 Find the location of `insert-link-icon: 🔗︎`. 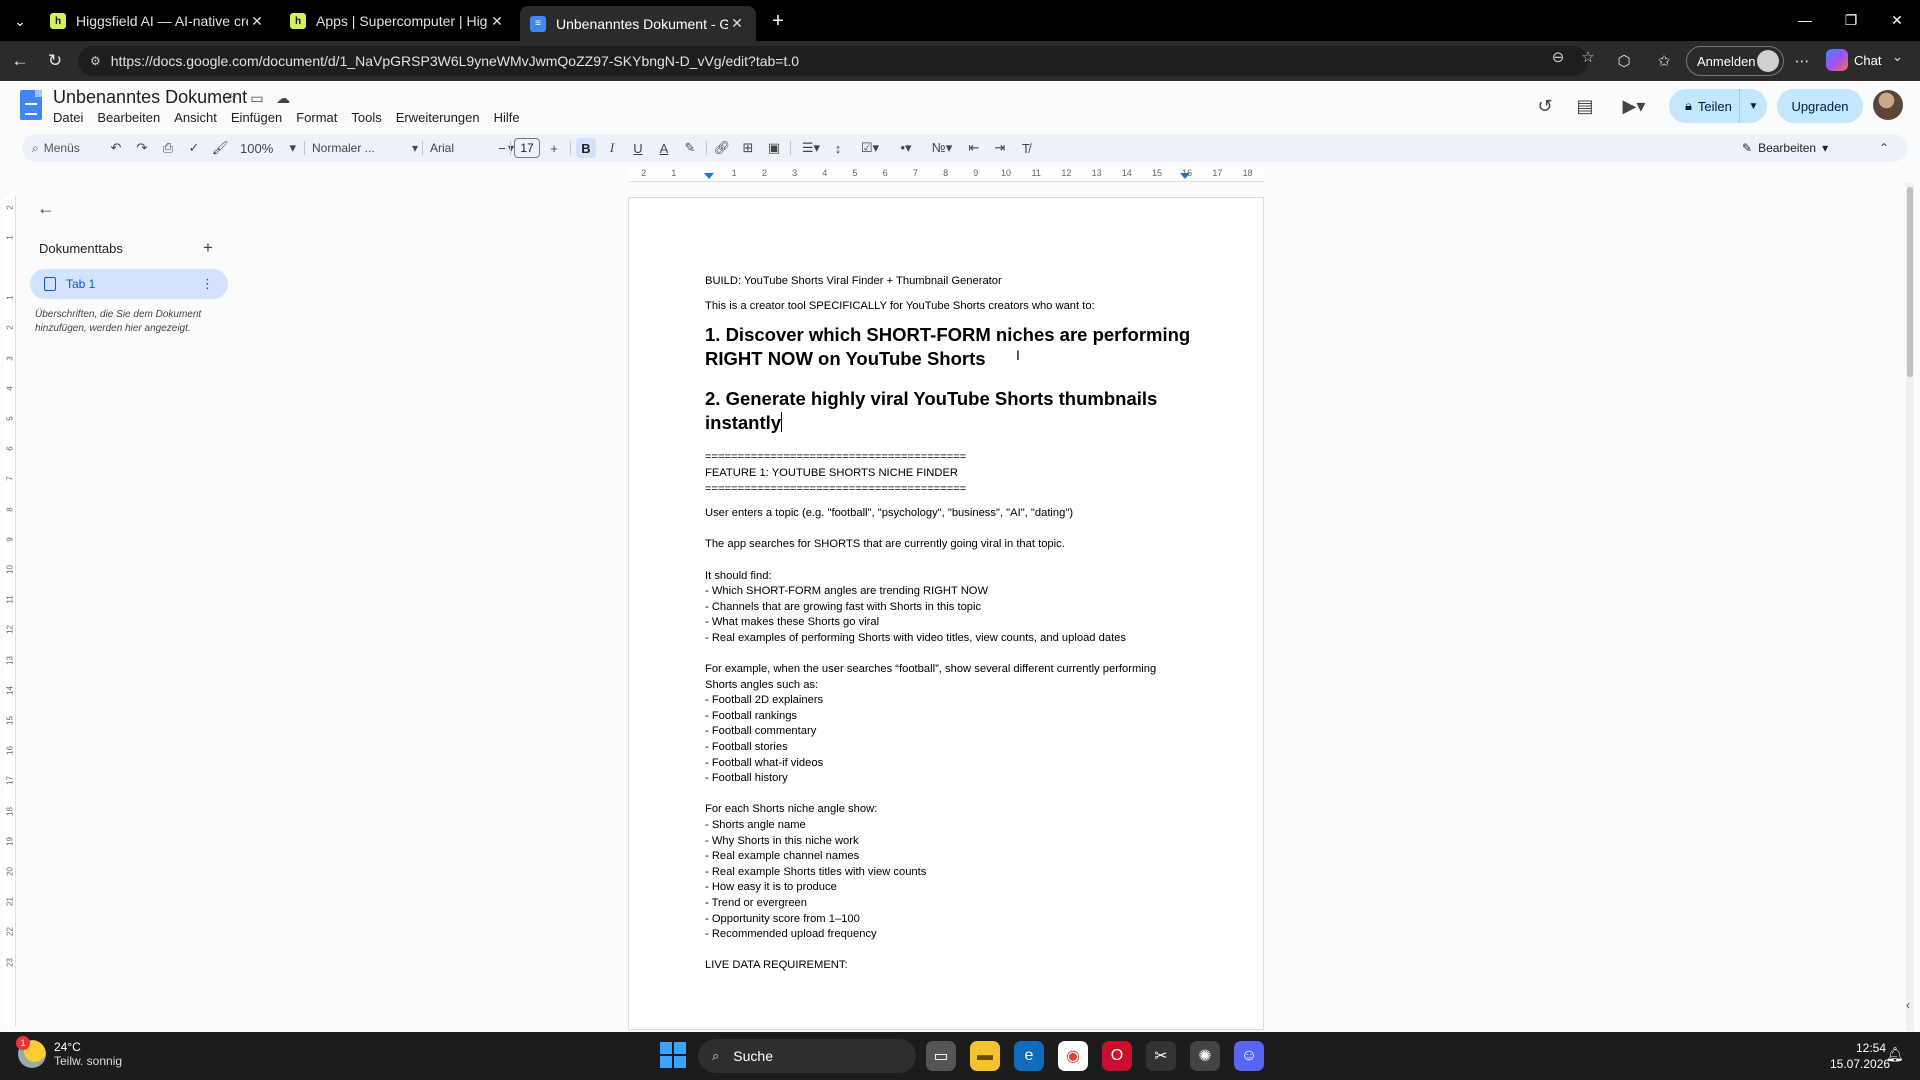

insert-link-icon: 🔗︎ is located at coordinates (722, 148).